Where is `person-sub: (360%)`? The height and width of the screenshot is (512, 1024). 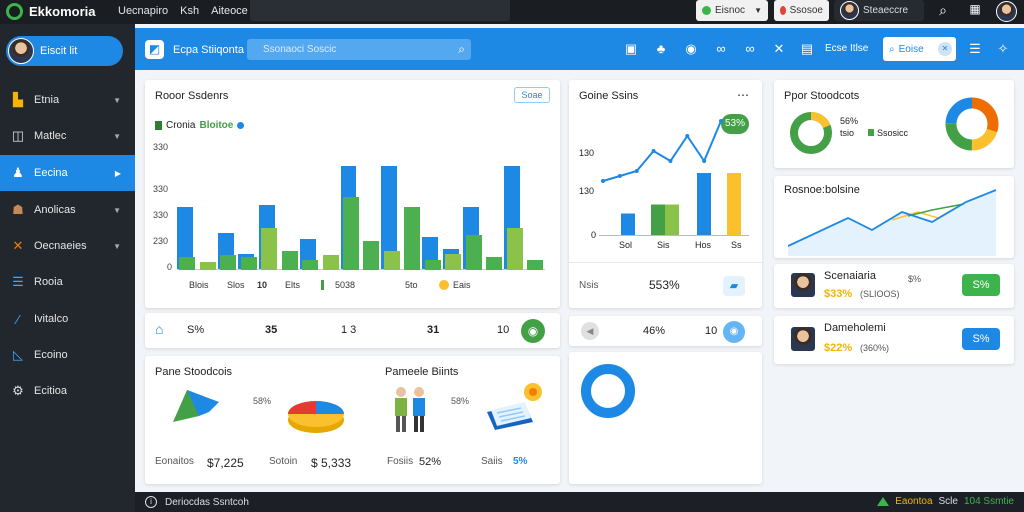
person-sub: (360%) is located at coordinates (875, 348).